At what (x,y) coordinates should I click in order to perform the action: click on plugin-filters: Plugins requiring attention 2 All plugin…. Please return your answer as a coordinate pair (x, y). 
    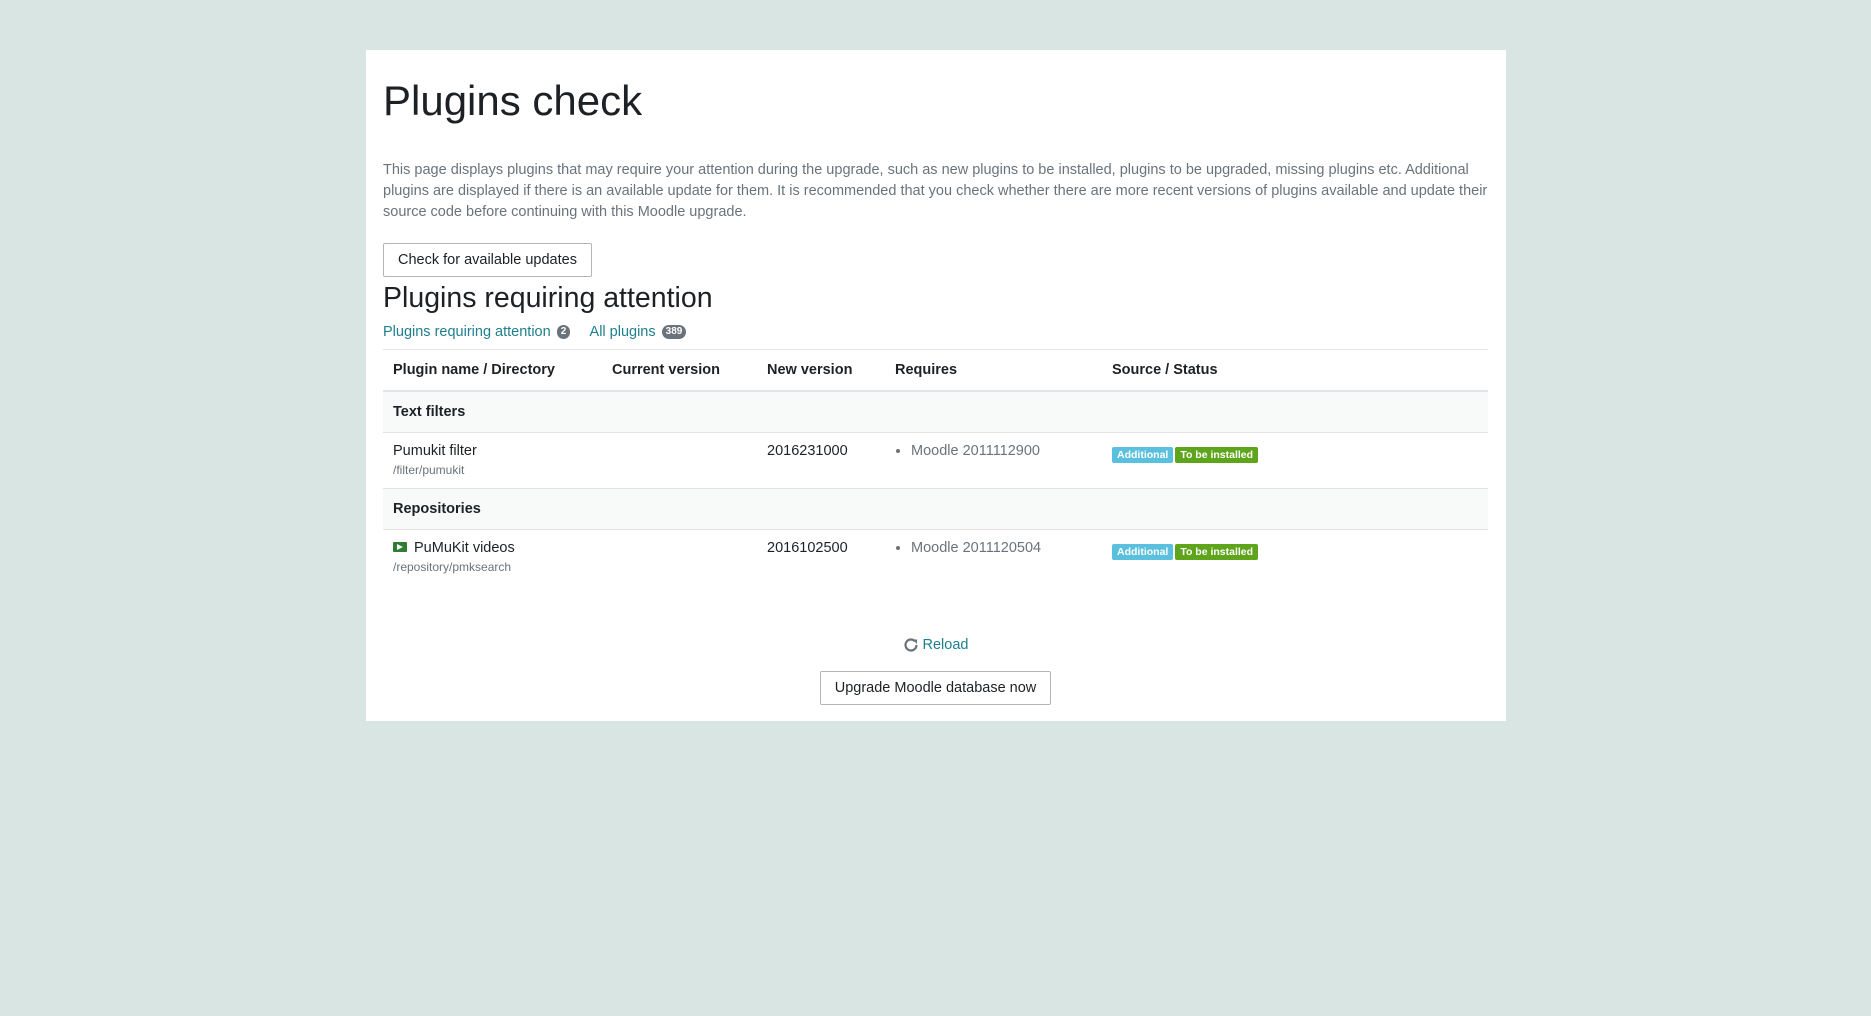
    Looking at the image, I should click on (935, 333).